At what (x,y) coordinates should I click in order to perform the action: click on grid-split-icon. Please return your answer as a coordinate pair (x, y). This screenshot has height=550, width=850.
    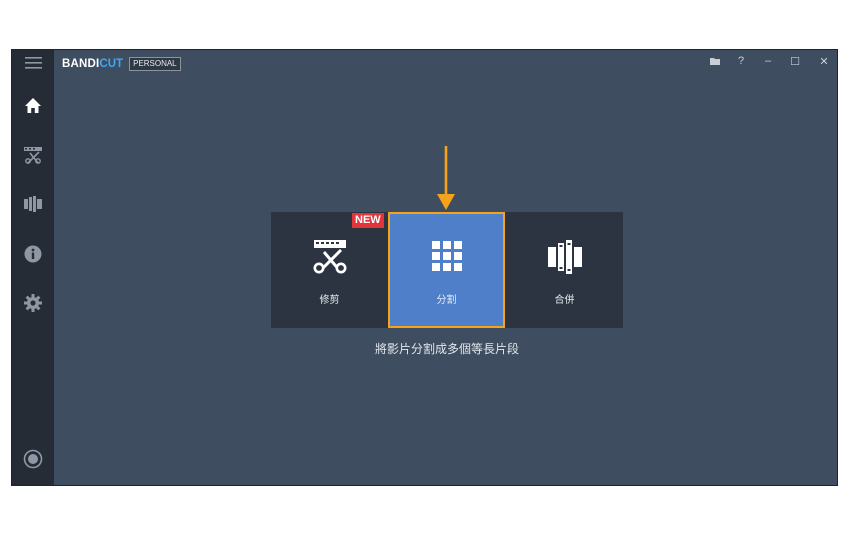
    Looking at the image, I should click on (446, 256).